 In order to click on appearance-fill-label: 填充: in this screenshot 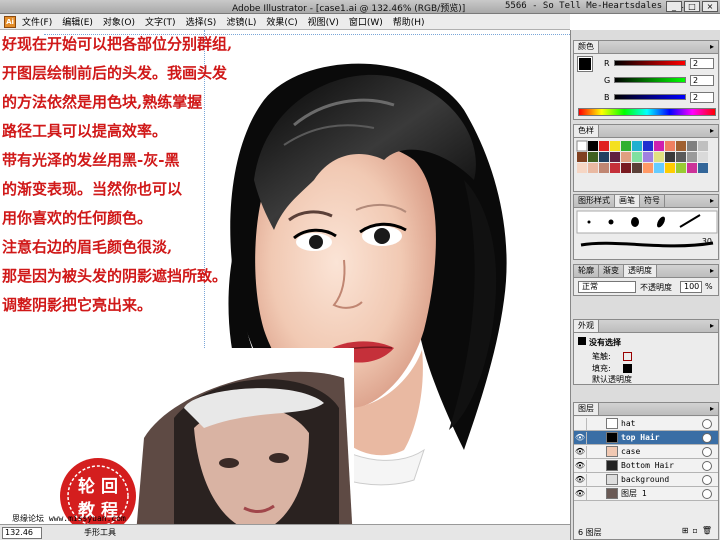, I will do `click(601, 368)`.